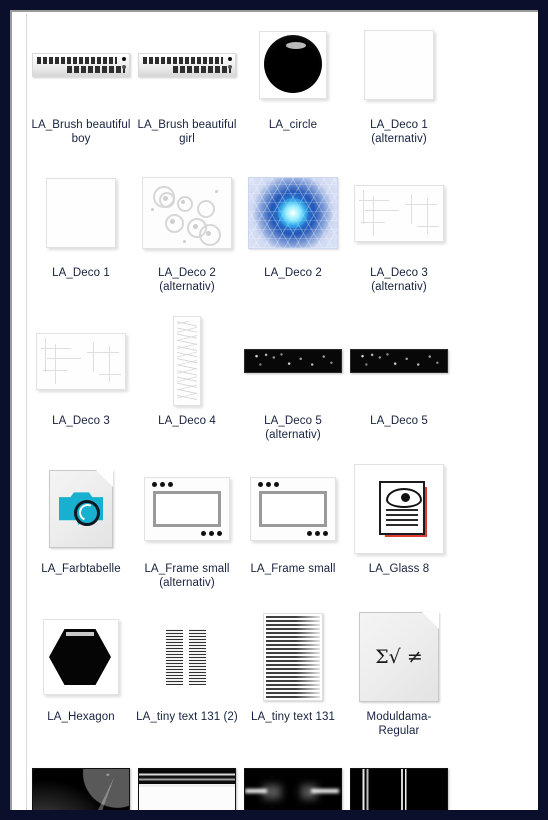 This screenshot has height=820, width=548. I want to click on thumbnail: Σ√ ≠, so click(399, 657).